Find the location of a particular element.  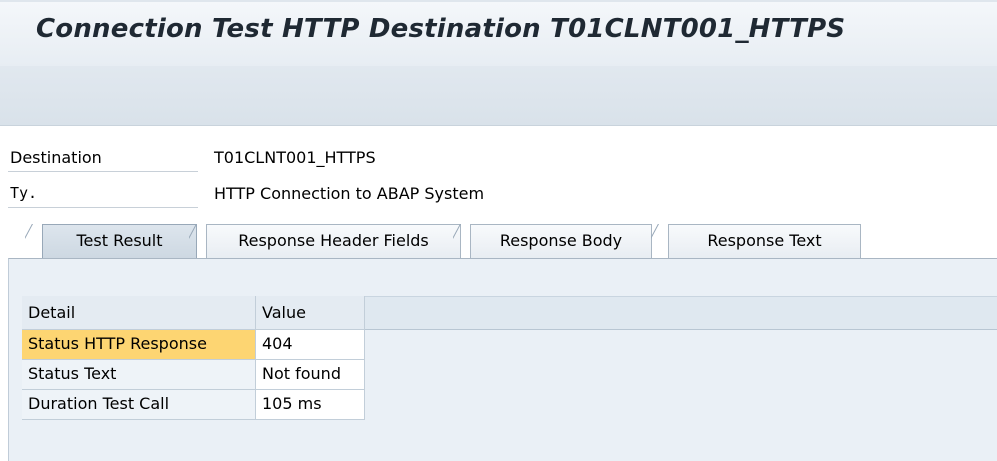

application-toolbar is located at coordinates (498, 96).